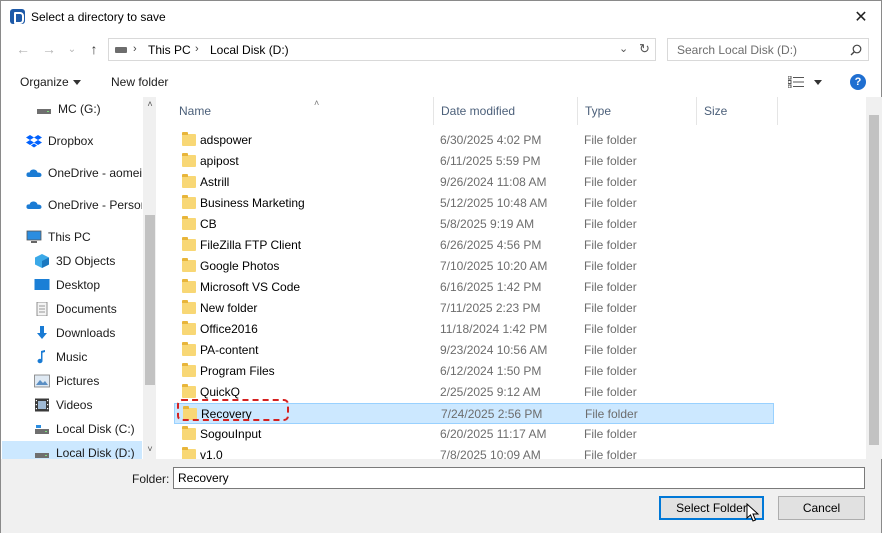  Describe the element at coordinates (95, 205) in the screenshot. I see `sidebar-item-label: OneDrive - Person` at that location.